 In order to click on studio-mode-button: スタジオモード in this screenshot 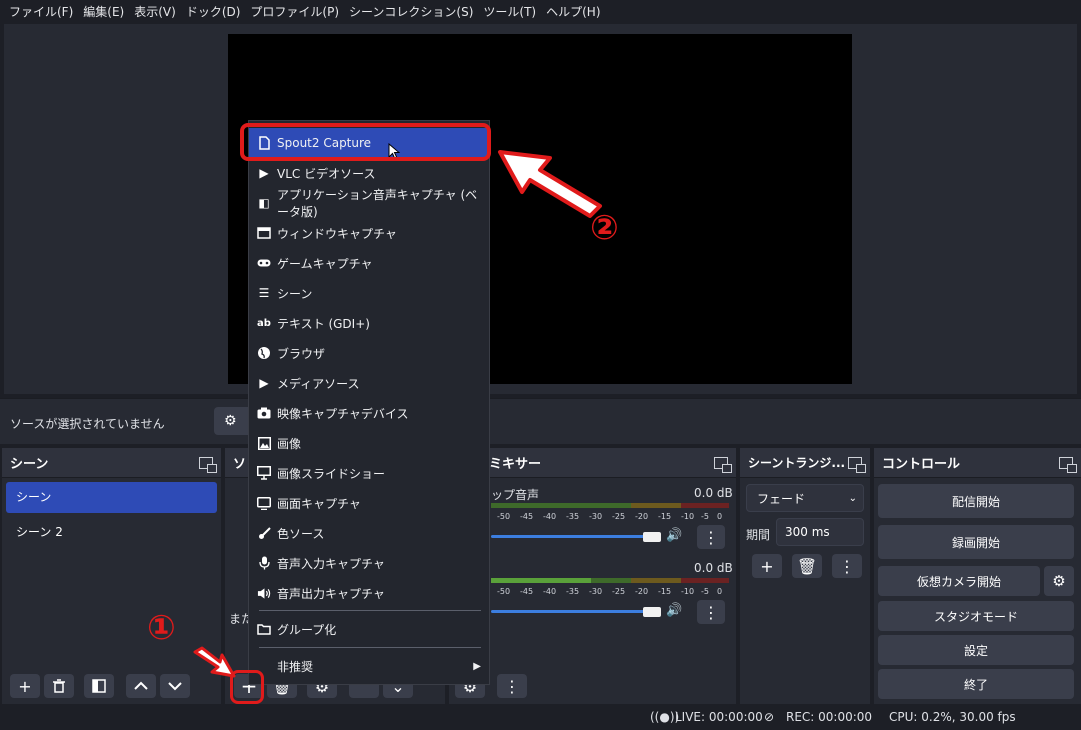, I will do `click(976, 616)`.